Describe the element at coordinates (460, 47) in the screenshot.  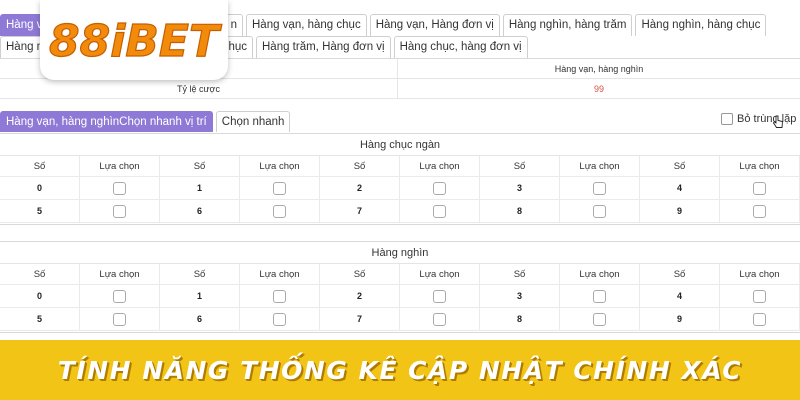
I see `tab-hang-chuc-hang-don-vi: Hàng chục, hàng đơn vị` at that location.